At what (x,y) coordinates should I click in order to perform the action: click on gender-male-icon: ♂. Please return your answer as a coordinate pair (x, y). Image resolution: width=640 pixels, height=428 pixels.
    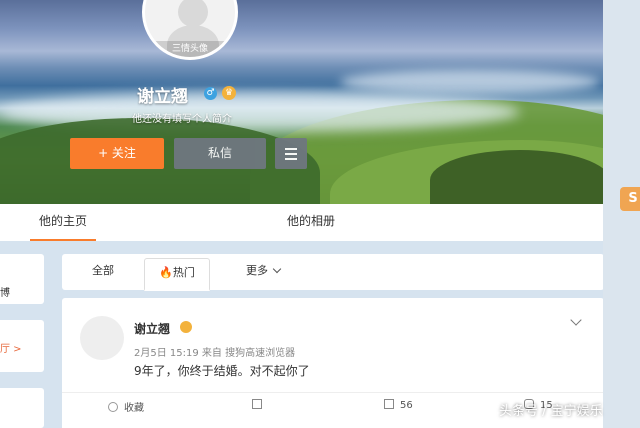
    Looking at the image, I should click on (210, 93).